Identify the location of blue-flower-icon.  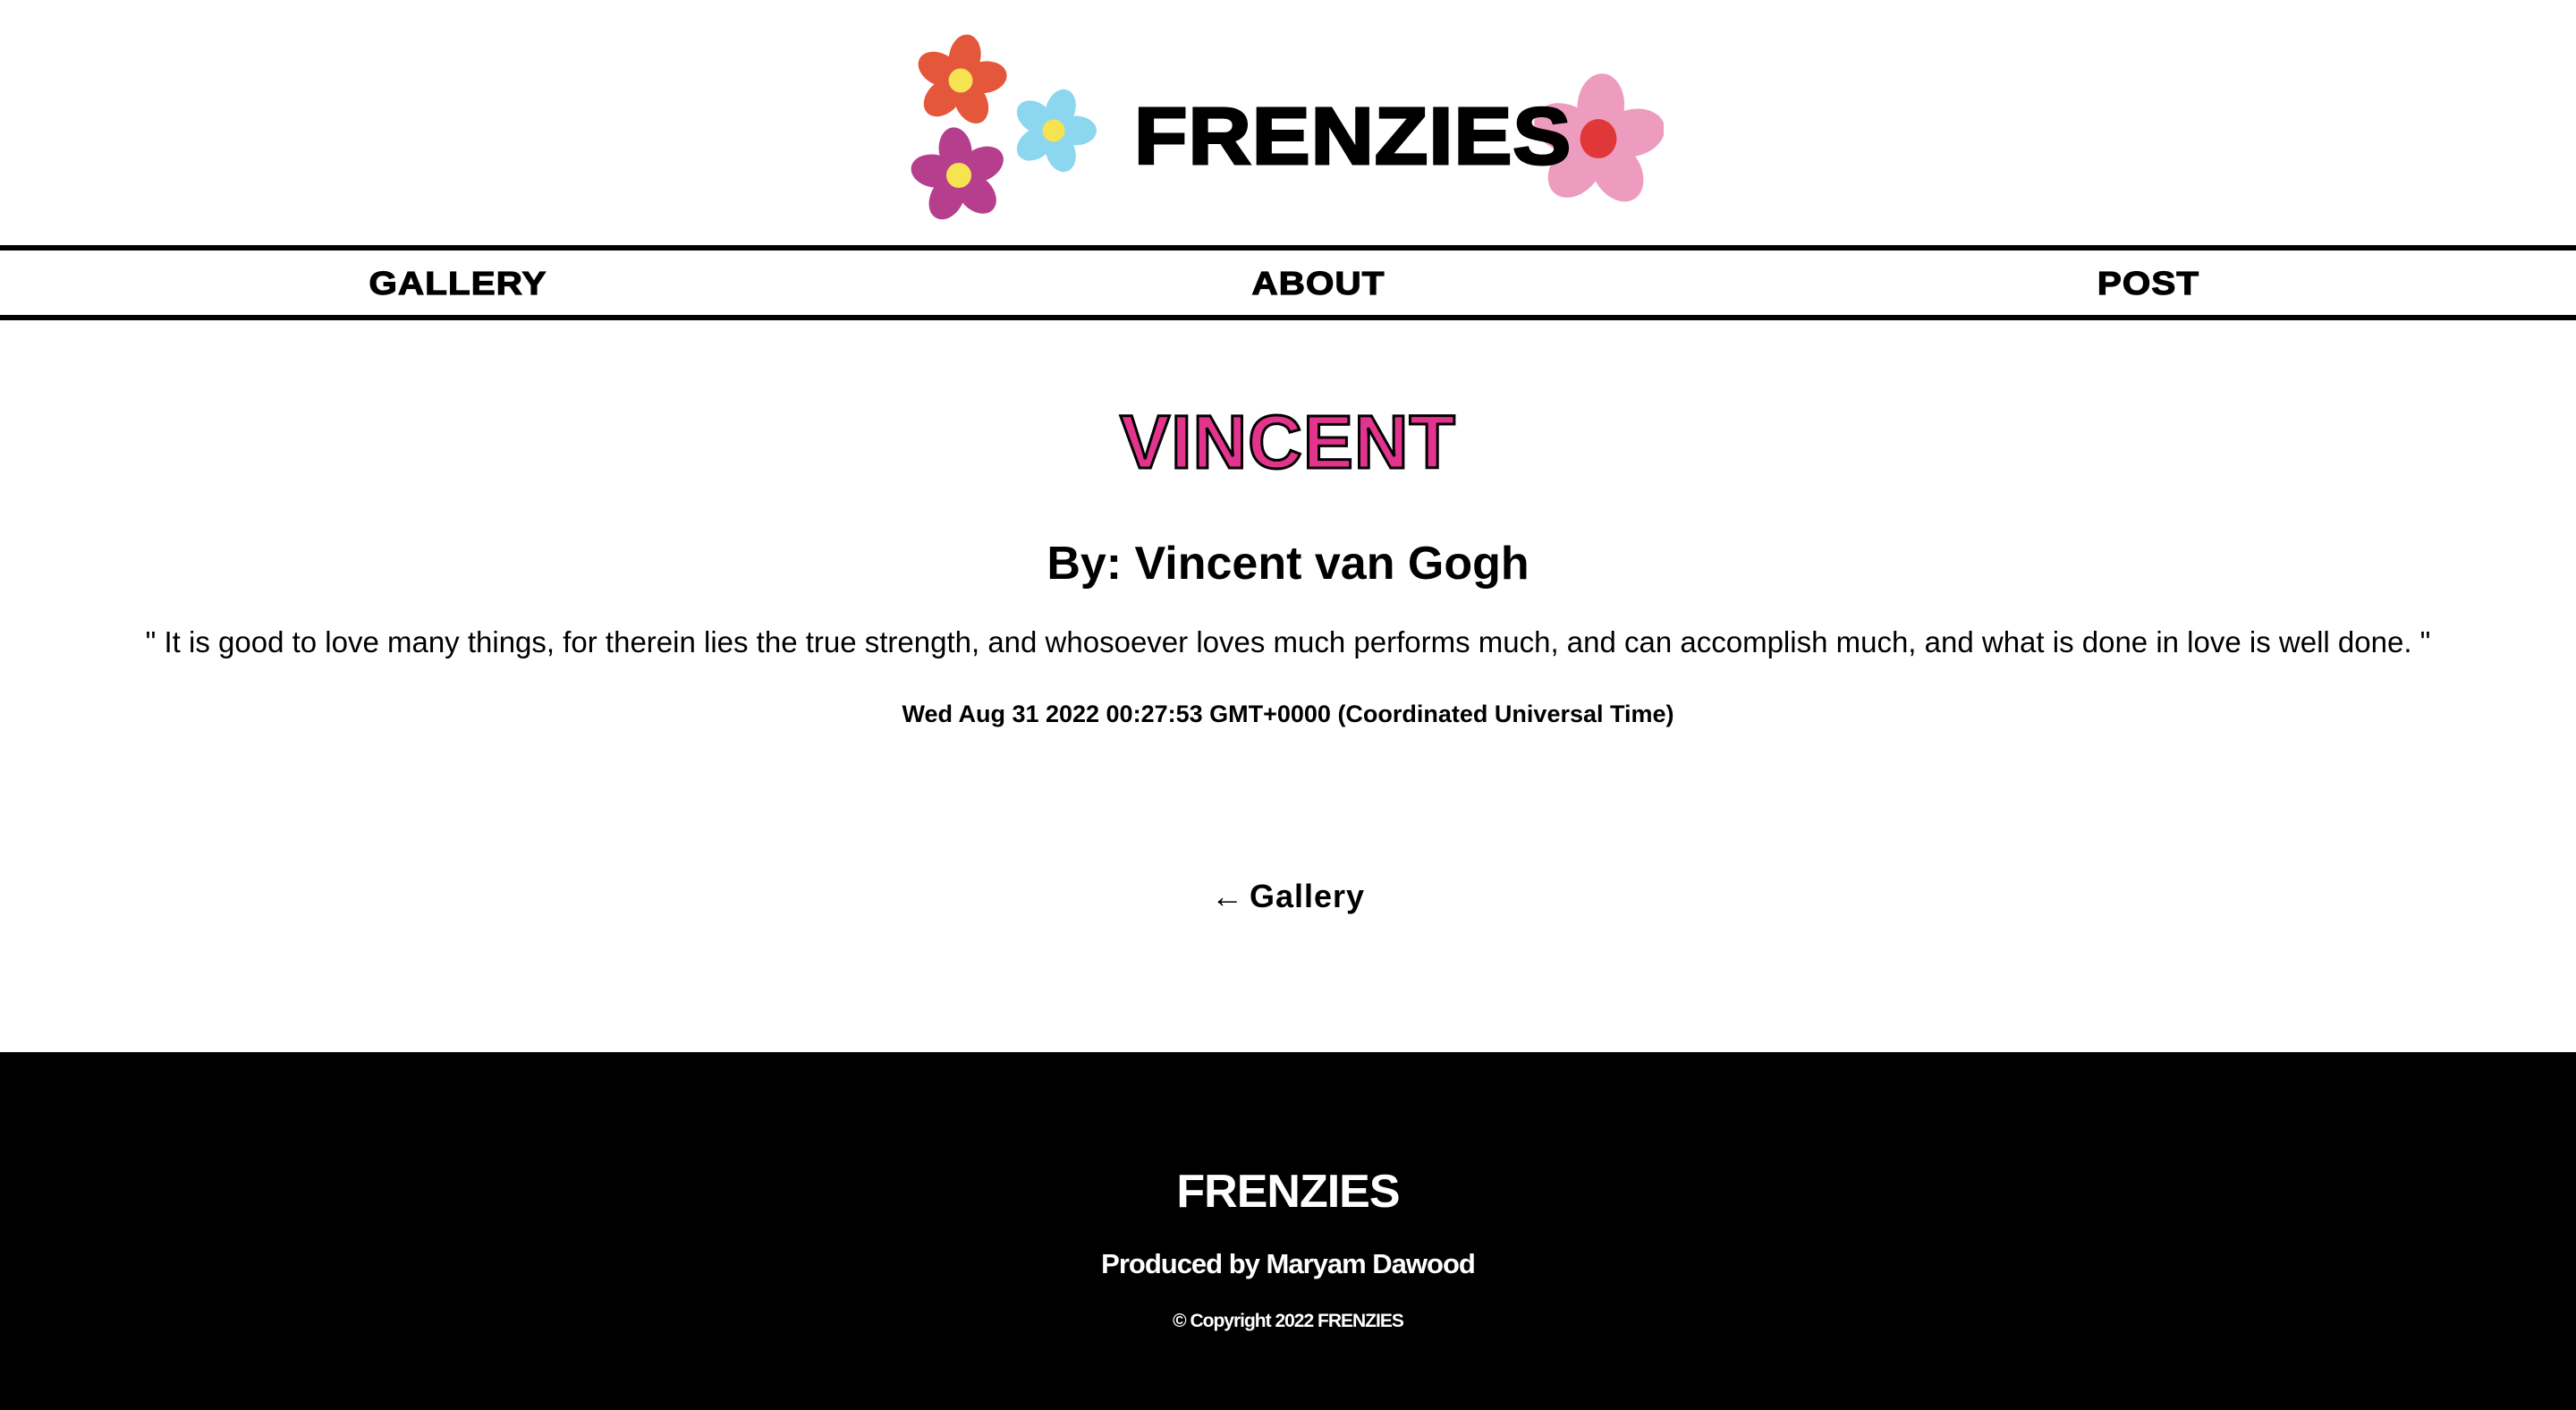
(1056, 131).